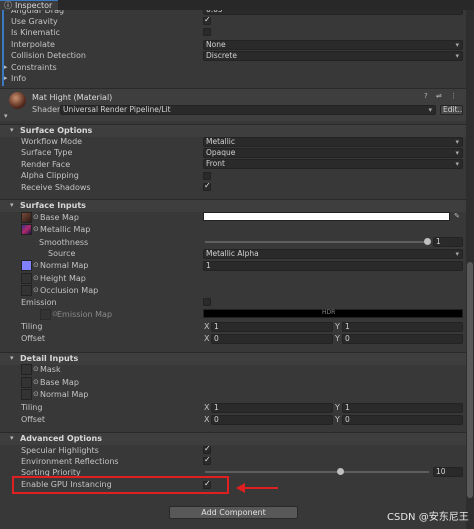  I want to click on render-face-dropdown: Front, so click(333, 164).